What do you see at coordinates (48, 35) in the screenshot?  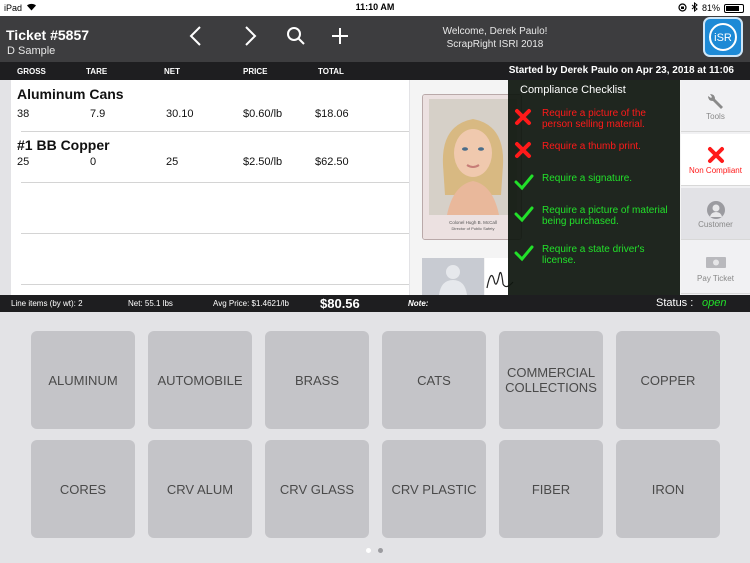 I see `ticket-title: Ticket #5857` at bounding box center [48, 35].